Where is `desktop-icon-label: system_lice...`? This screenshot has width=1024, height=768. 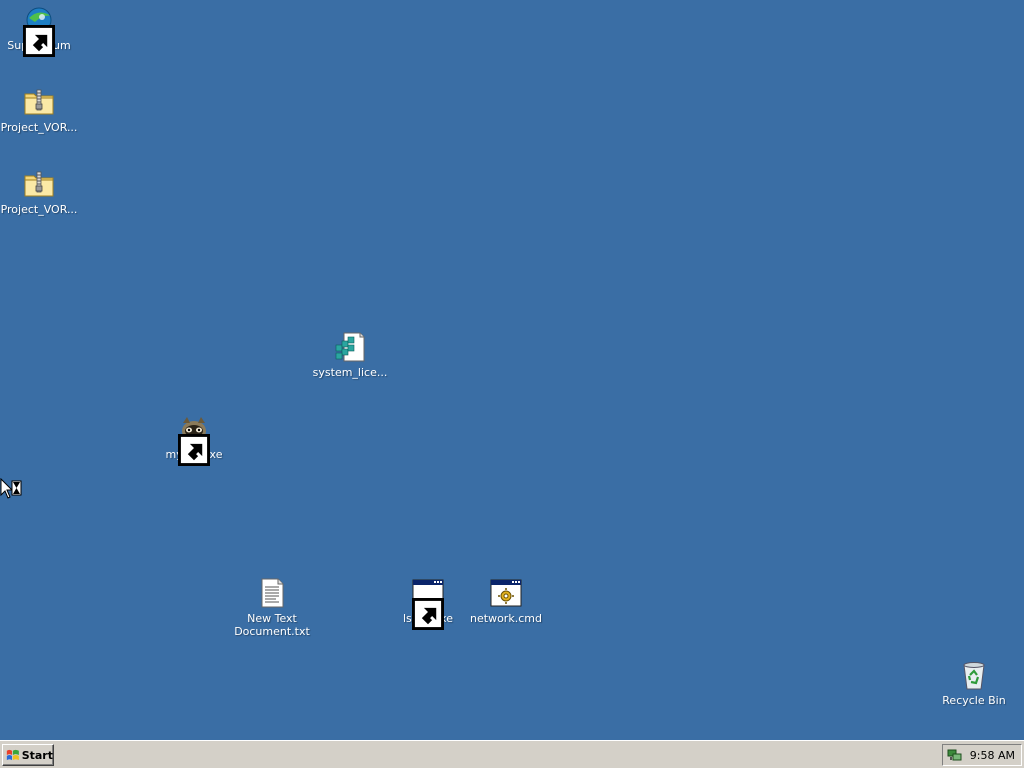 desktop-icon-label: system_lice... is located at coordinates (350, 372).